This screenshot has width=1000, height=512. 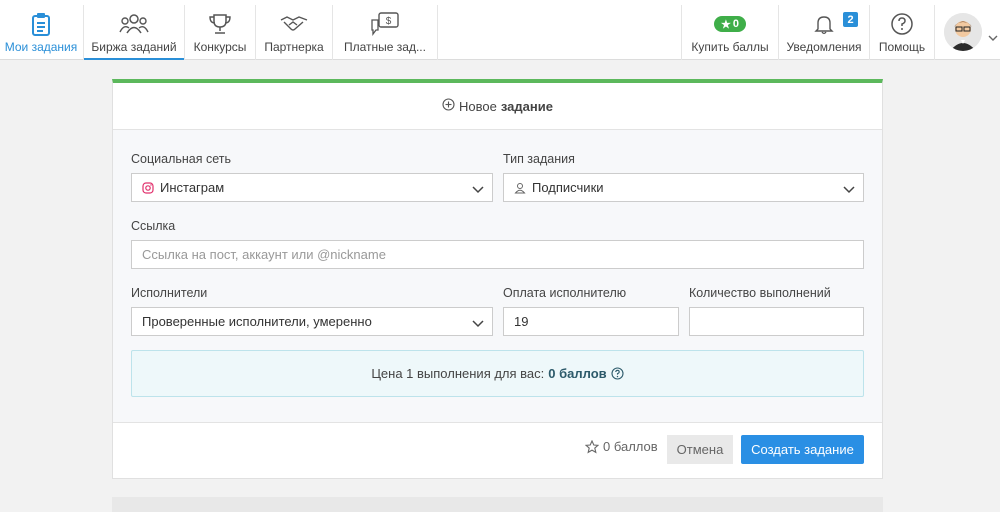 What do you see at coordinates (592, 446) in the screenshot?
I see `star-outline-icon` at bounding box center [592, 446].